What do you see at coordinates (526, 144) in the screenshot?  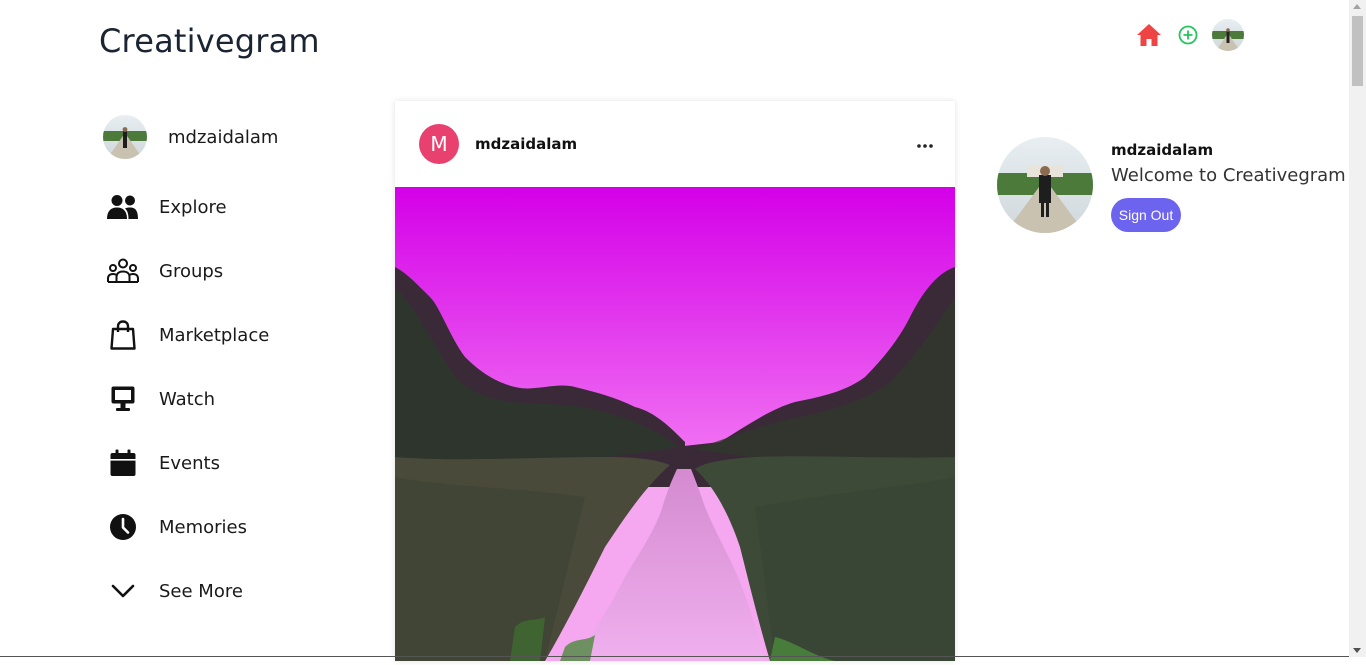 I see `post-author-name: mdzaidalam` at bounding box center [526, 144].